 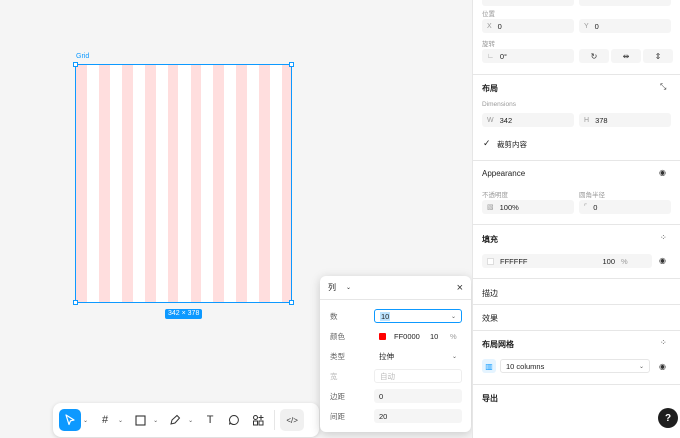 I want to click on width-row: 宽 自动, so click(x=396, y=376).